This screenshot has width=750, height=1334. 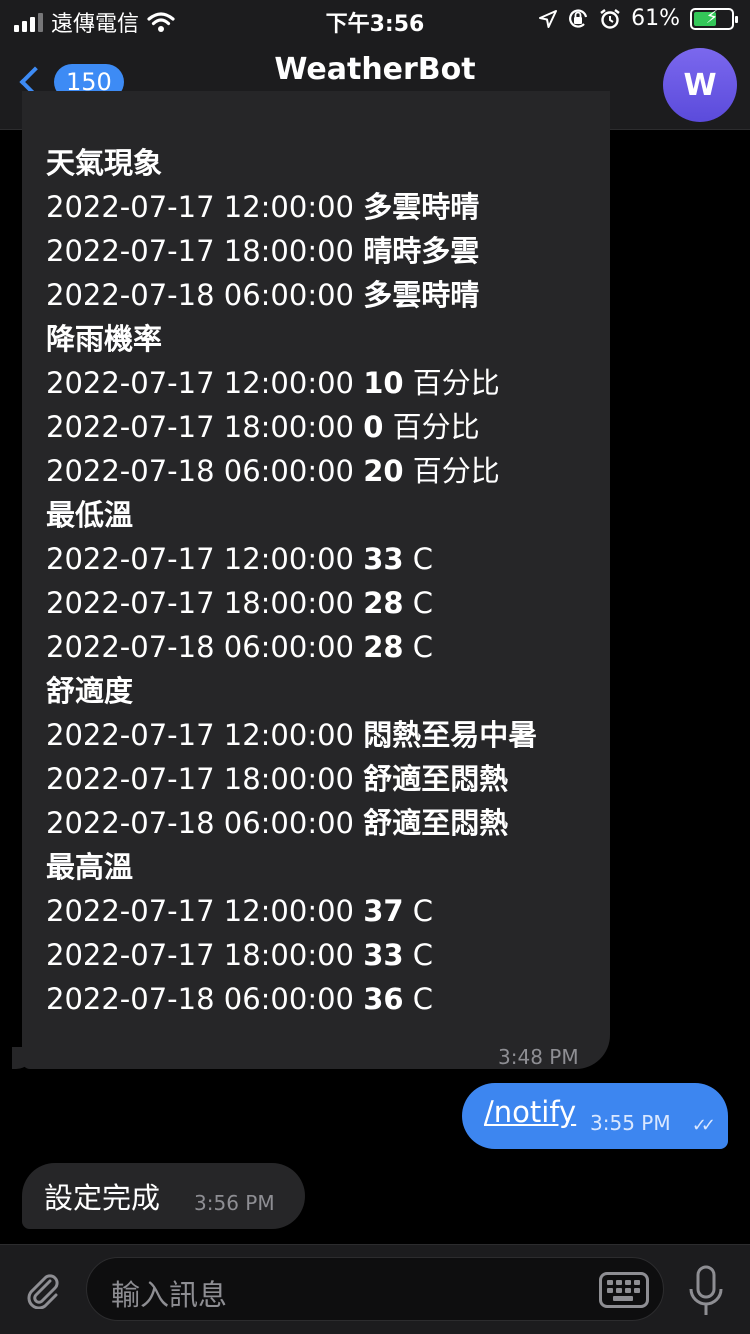 I want to click on row-value: 37, so click(x=383, y=911).